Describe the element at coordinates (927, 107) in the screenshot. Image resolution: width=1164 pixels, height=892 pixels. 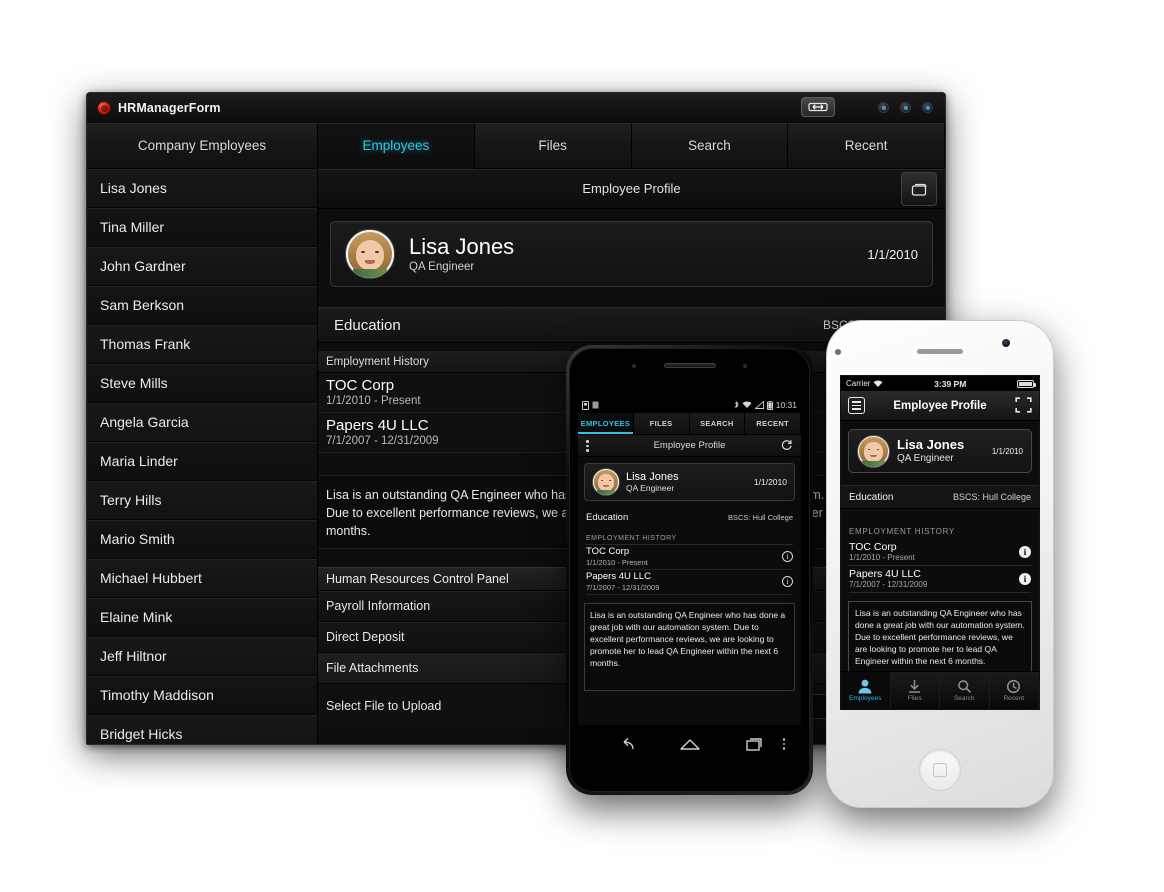
I see `window-dot-close` at that location.